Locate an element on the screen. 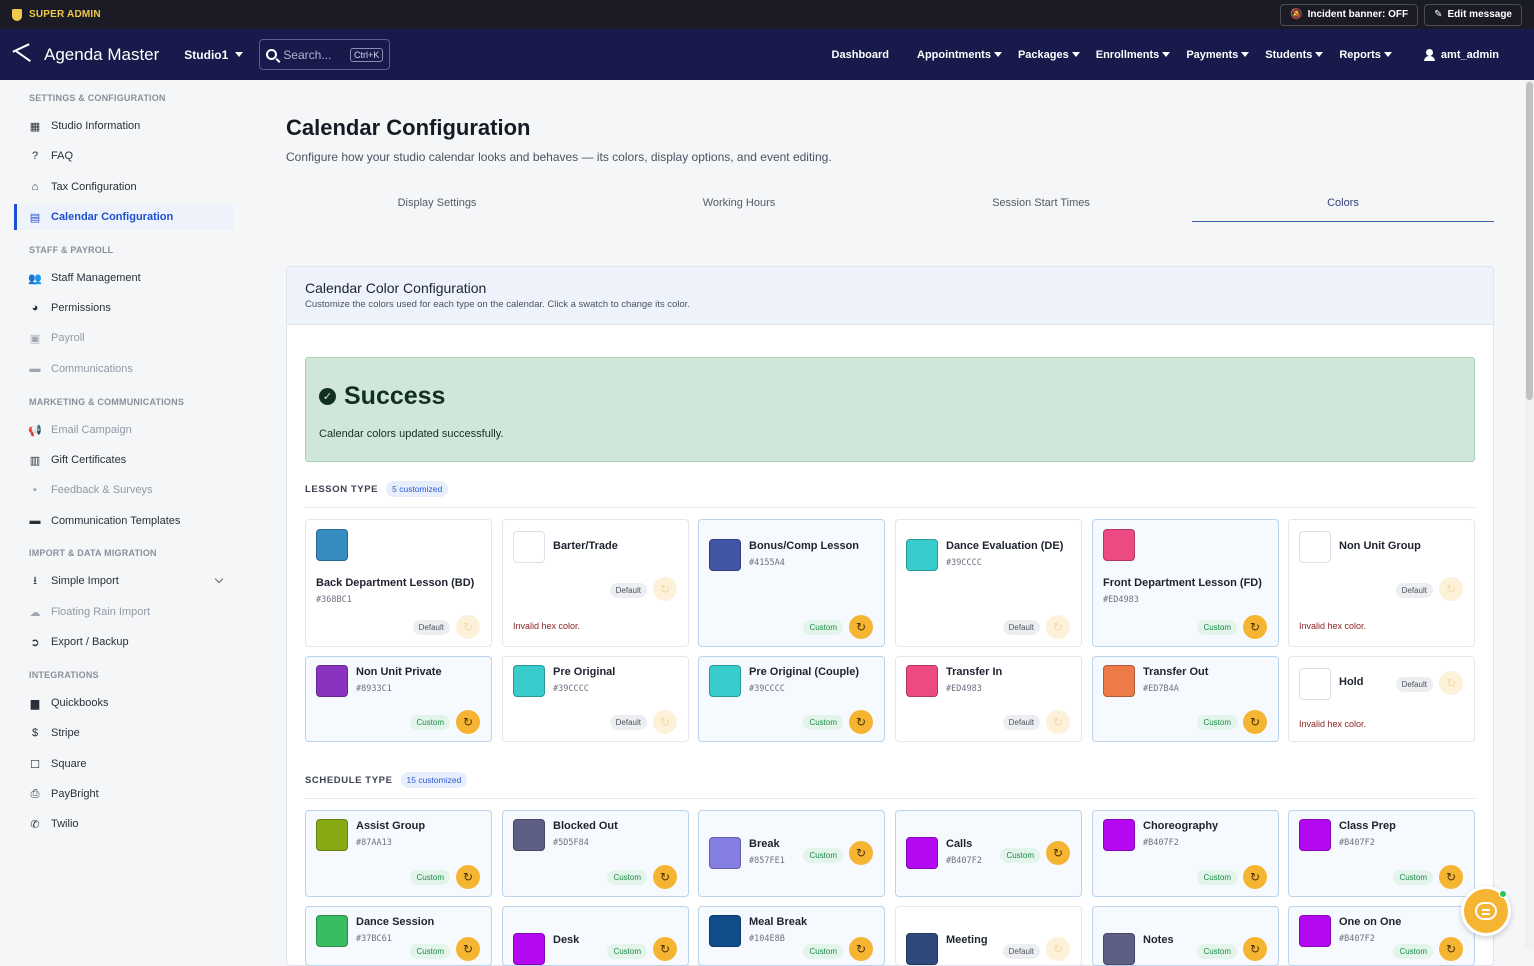 The height and width of the screenshot is (966, 1534). sidebar-item-studio-information: ▦ Studio Information is located at coordinates (124, 126).